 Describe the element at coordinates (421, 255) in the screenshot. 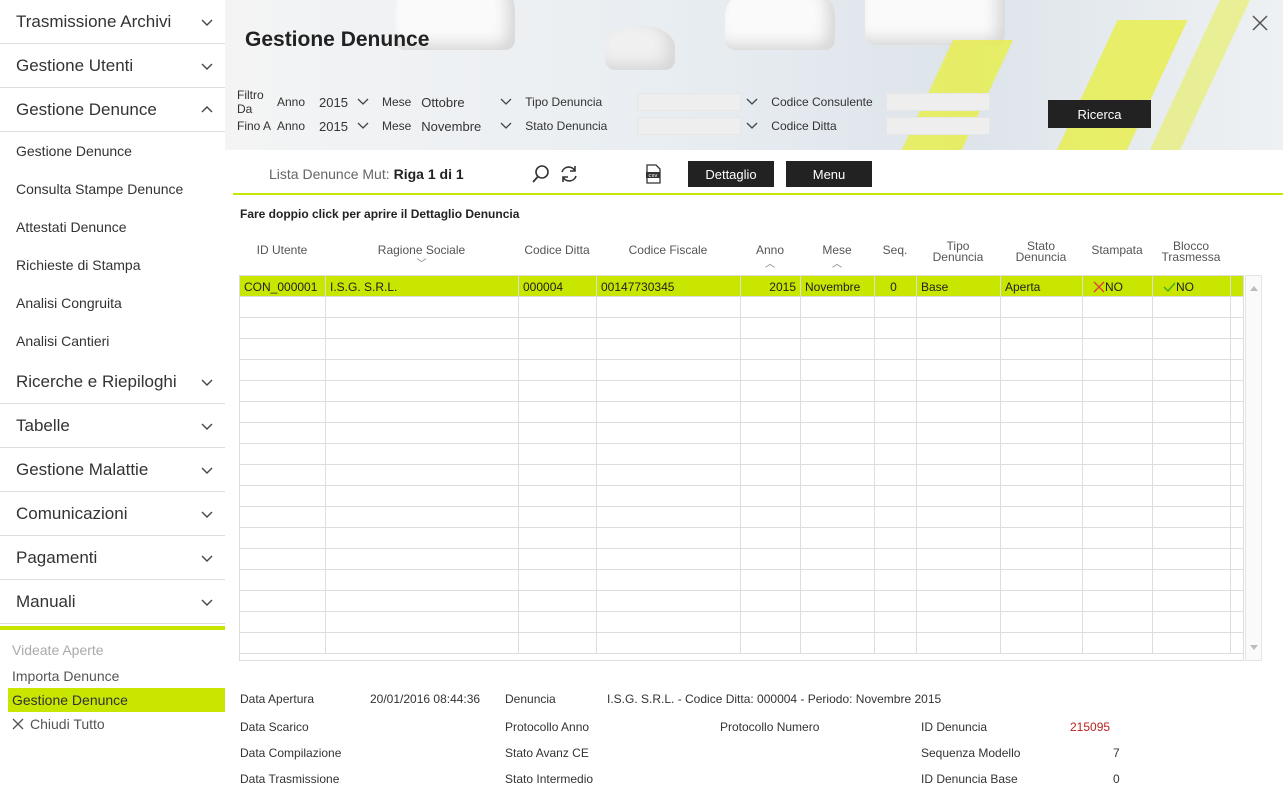

I see `column-header: Ragione Sociale ﹀` at that location.